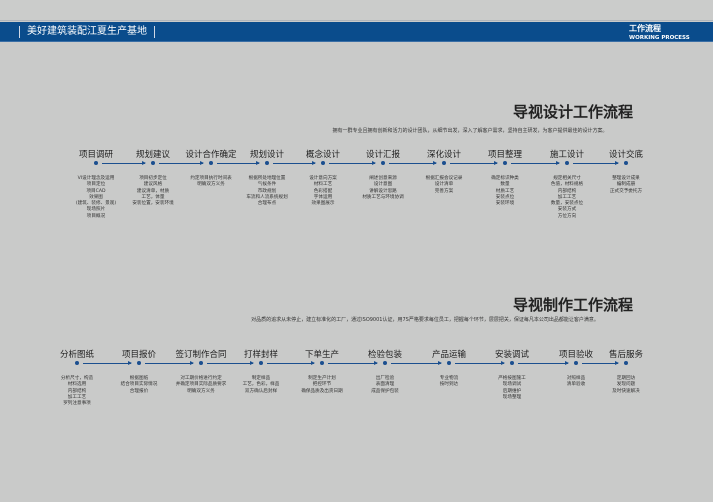 The width and height of the screenshot is (713, 502). I want to click on step-description-line: 材质工艺与环境协调, so click(383, 197).